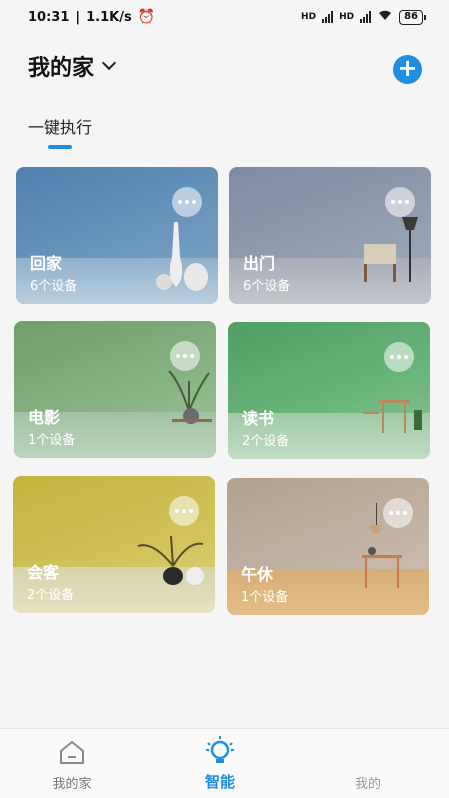  I want to click on add-button: +, so click(407, 69).